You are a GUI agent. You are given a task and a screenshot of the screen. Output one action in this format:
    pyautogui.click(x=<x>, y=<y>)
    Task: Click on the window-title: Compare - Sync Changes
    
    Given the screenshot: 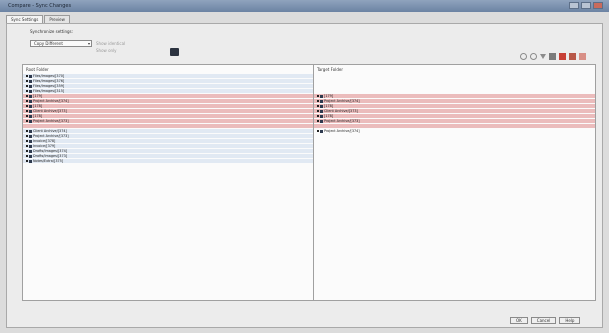 What is the action you would take?
    pyautogui.click(x=40, y=6)
    